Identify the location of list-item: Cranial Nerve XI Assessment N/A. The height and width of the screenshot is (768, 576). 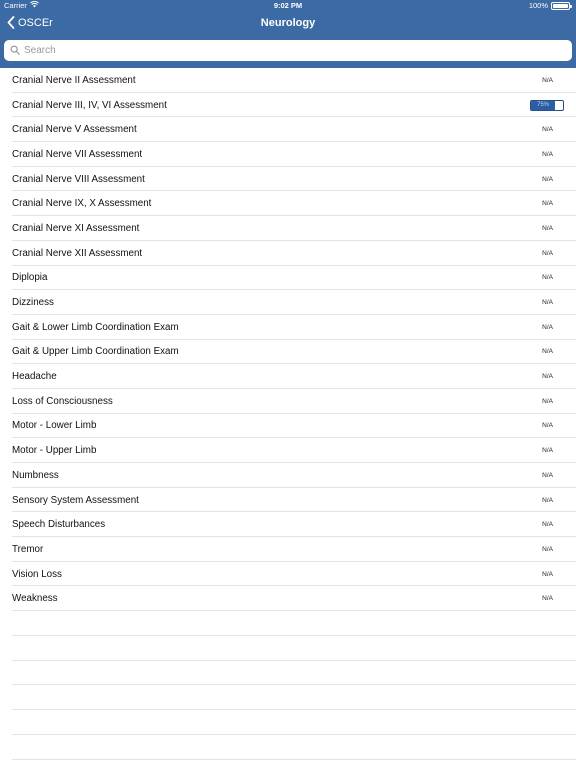
(288, 228).